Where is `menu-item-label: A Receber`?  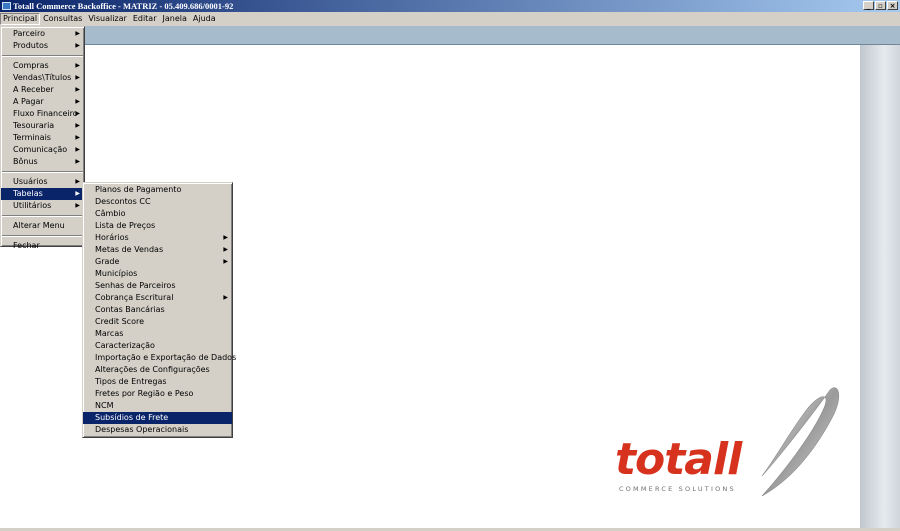
menu-item-label: A Receber is located at coordinates (33, 89).